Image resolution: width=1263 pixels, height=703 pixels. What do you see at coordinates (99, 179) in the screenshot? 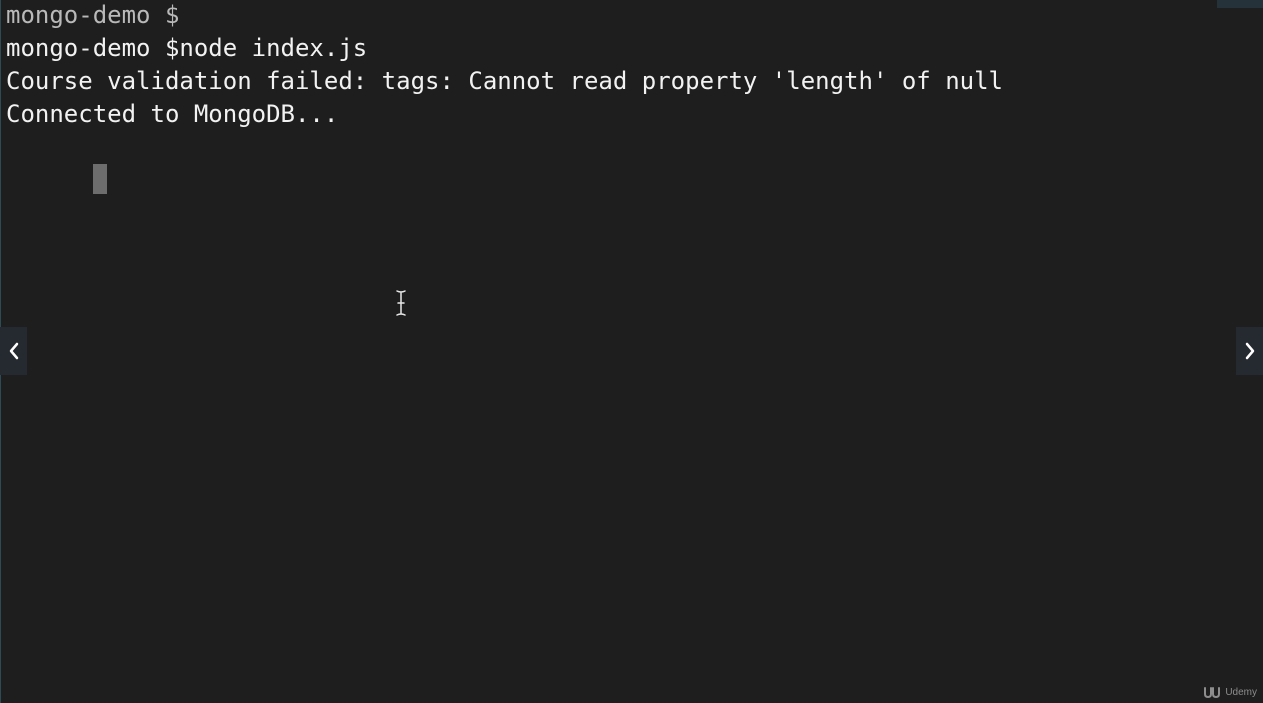
I see `terminal-cursor` at bounding box center [99, 179].